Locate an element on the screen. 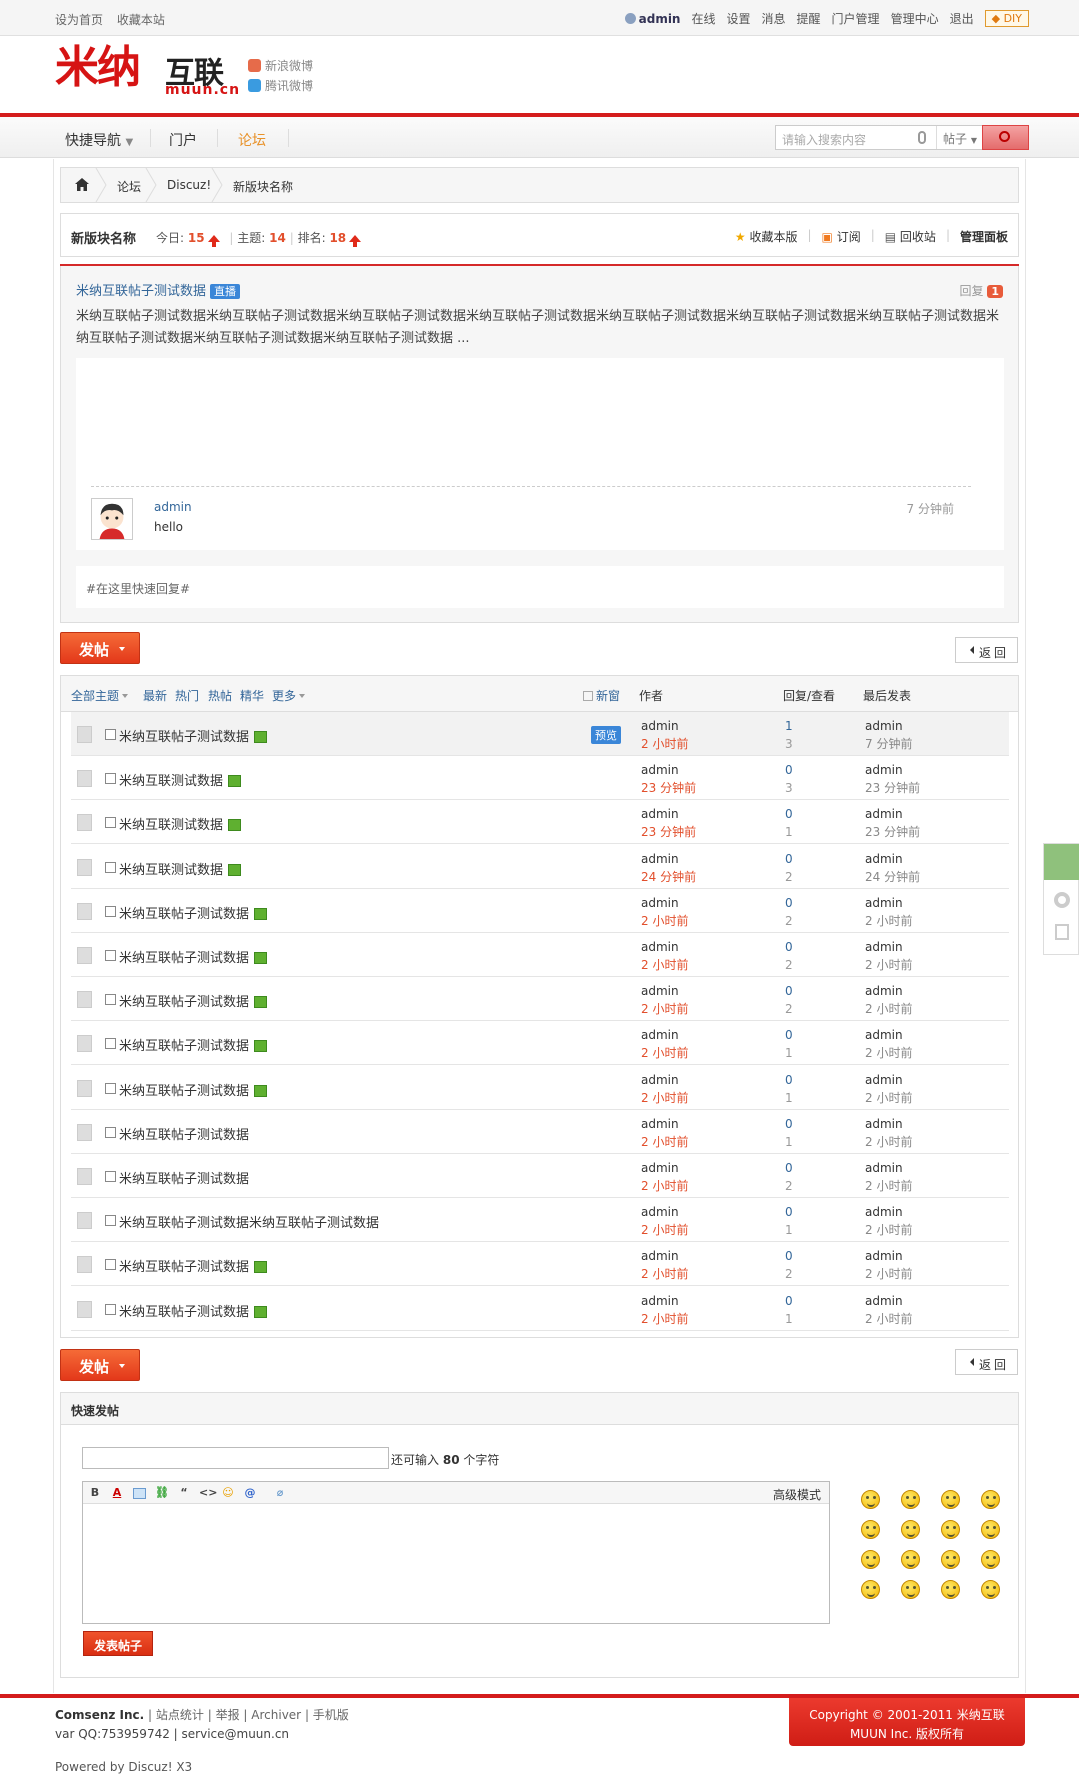 The image size is (1079, 1789). filter-all: 全部主题 is located at coordinates (100, 695).